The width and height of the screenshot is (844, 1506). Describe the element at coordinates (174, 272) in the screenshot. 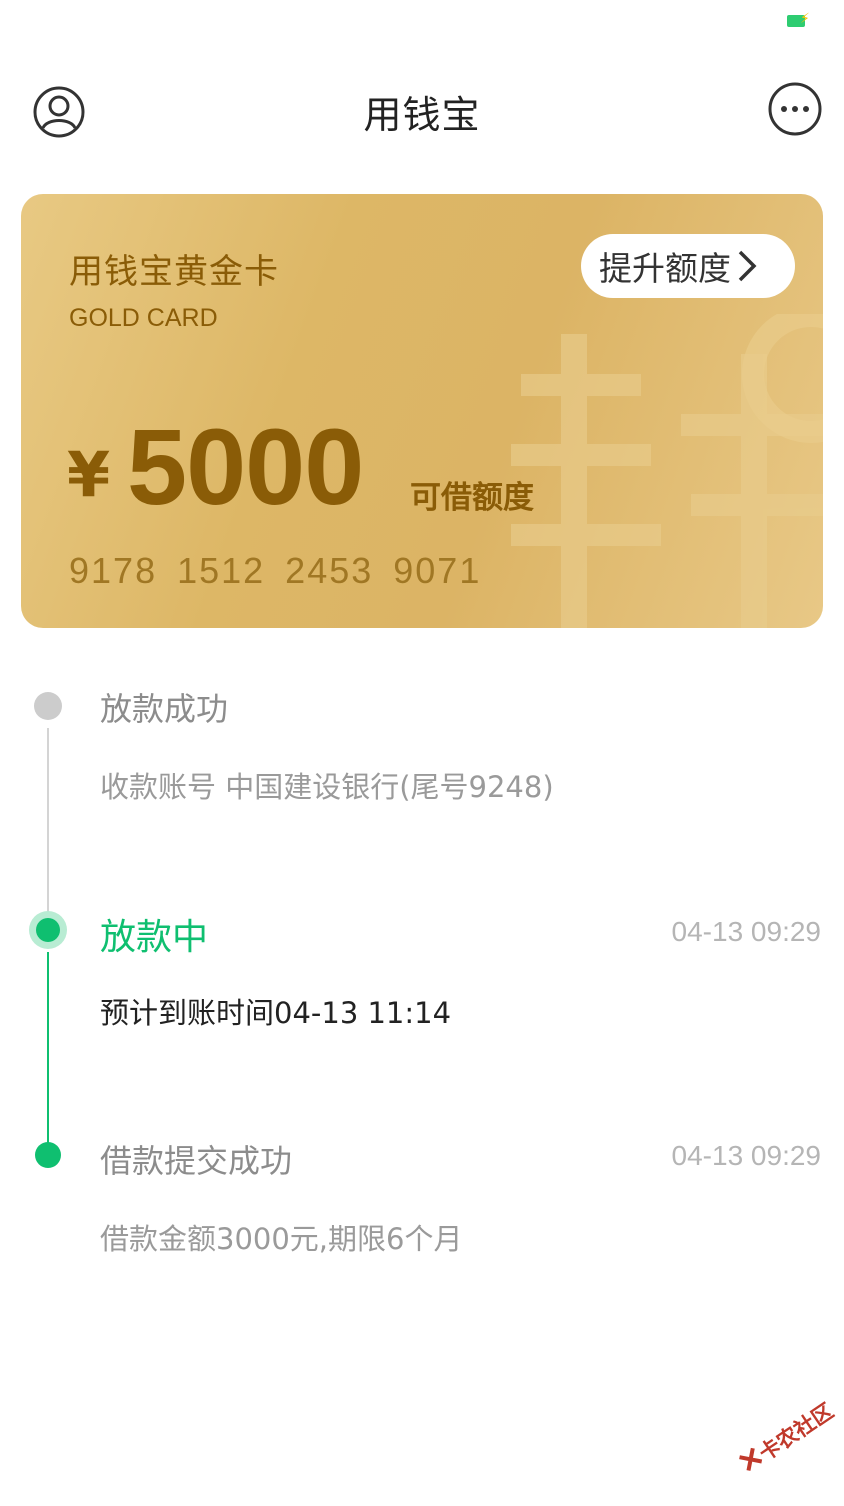

I see `card-title: 用钱宝黄金卡` at that location.